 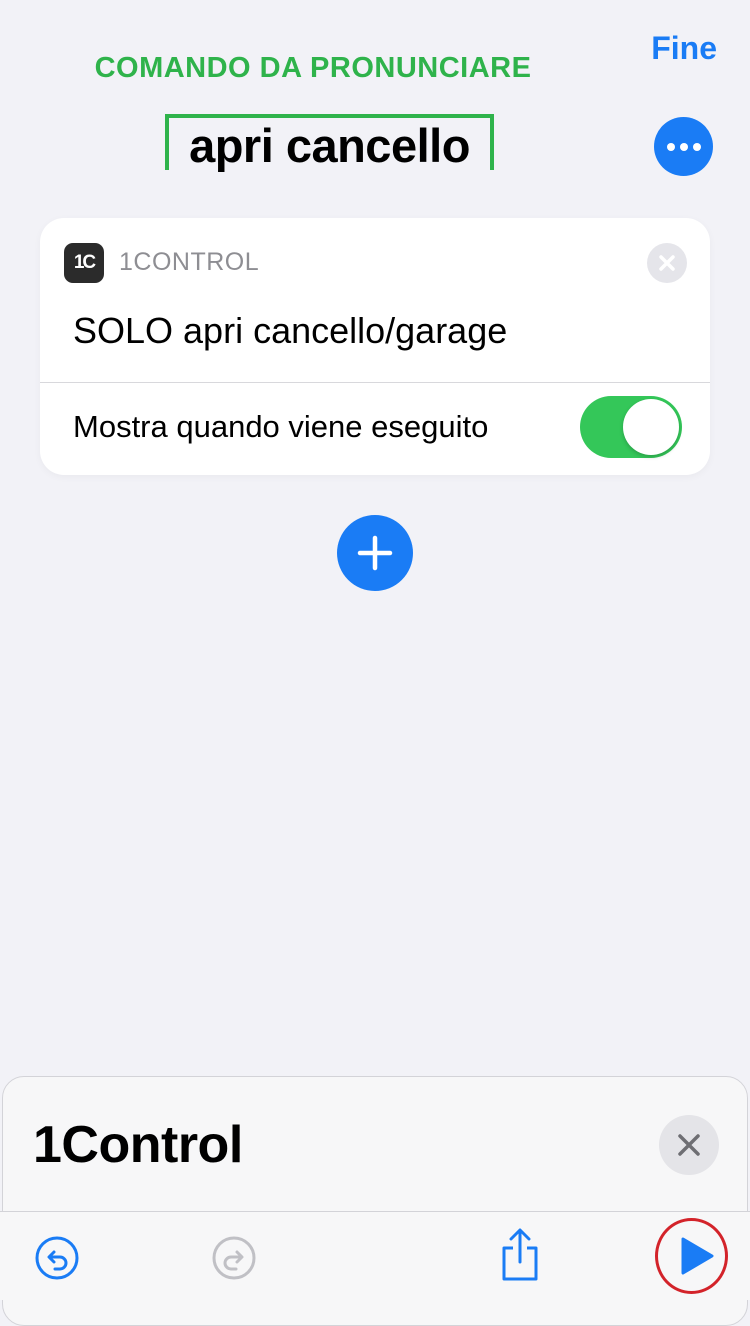 I want to click on sheet-close-button, so click(x=689, y=1145).